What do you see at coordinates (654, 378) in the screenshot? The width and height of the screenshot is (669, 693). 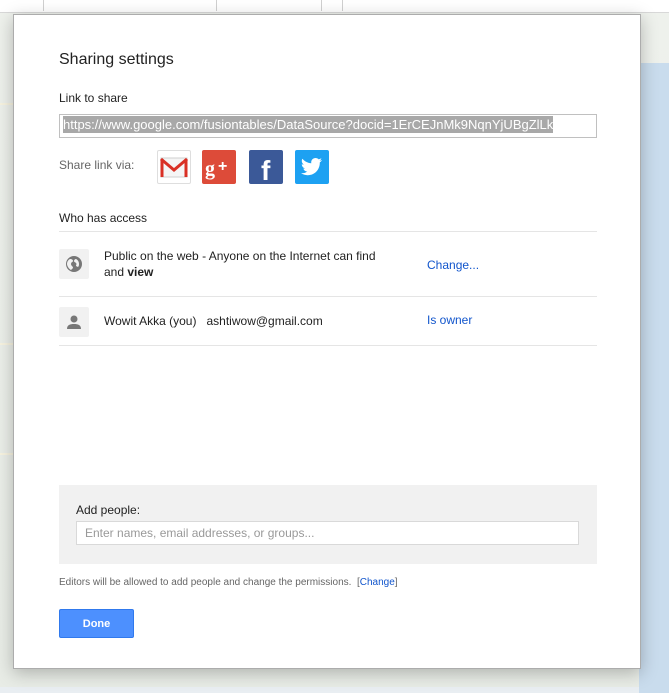 I see `map-water` at bounding box center [654, 378].